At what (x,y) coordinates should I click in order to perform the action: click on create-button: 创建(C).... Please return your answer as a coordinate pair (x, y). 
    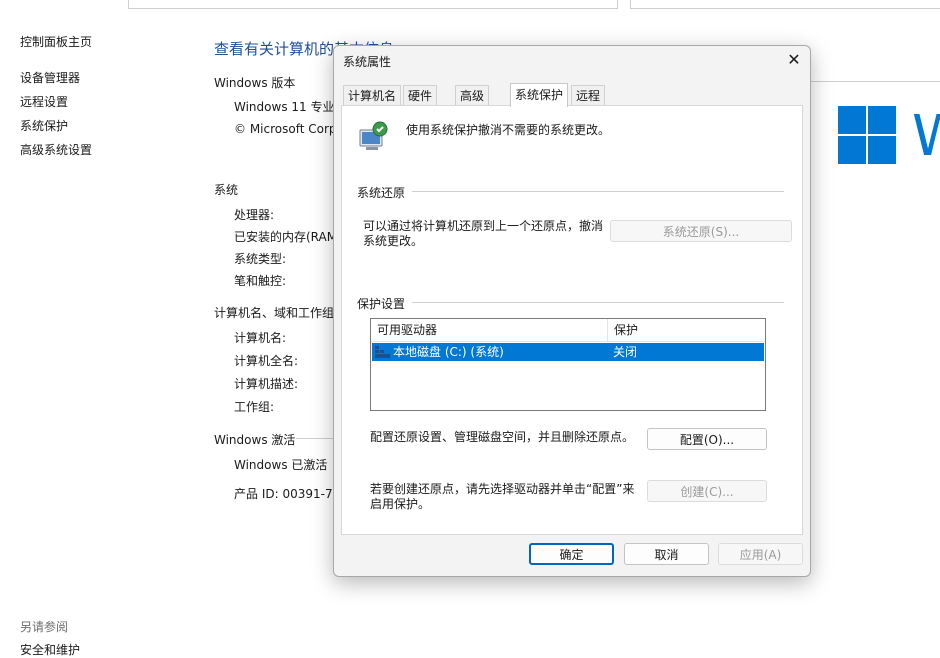
    Looking at the image, I should click on (707, 491).